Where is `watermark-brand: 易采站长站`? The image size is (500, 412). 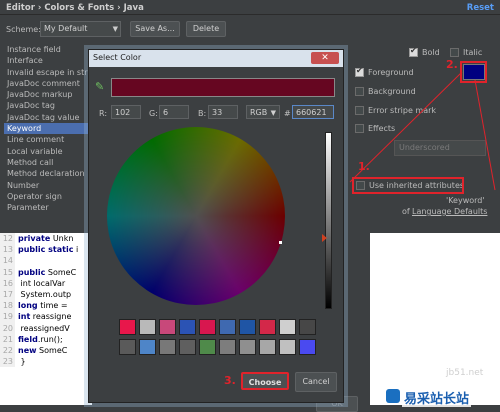 watermark-brand: 易采站长站 is located at coordinates (437, 397).